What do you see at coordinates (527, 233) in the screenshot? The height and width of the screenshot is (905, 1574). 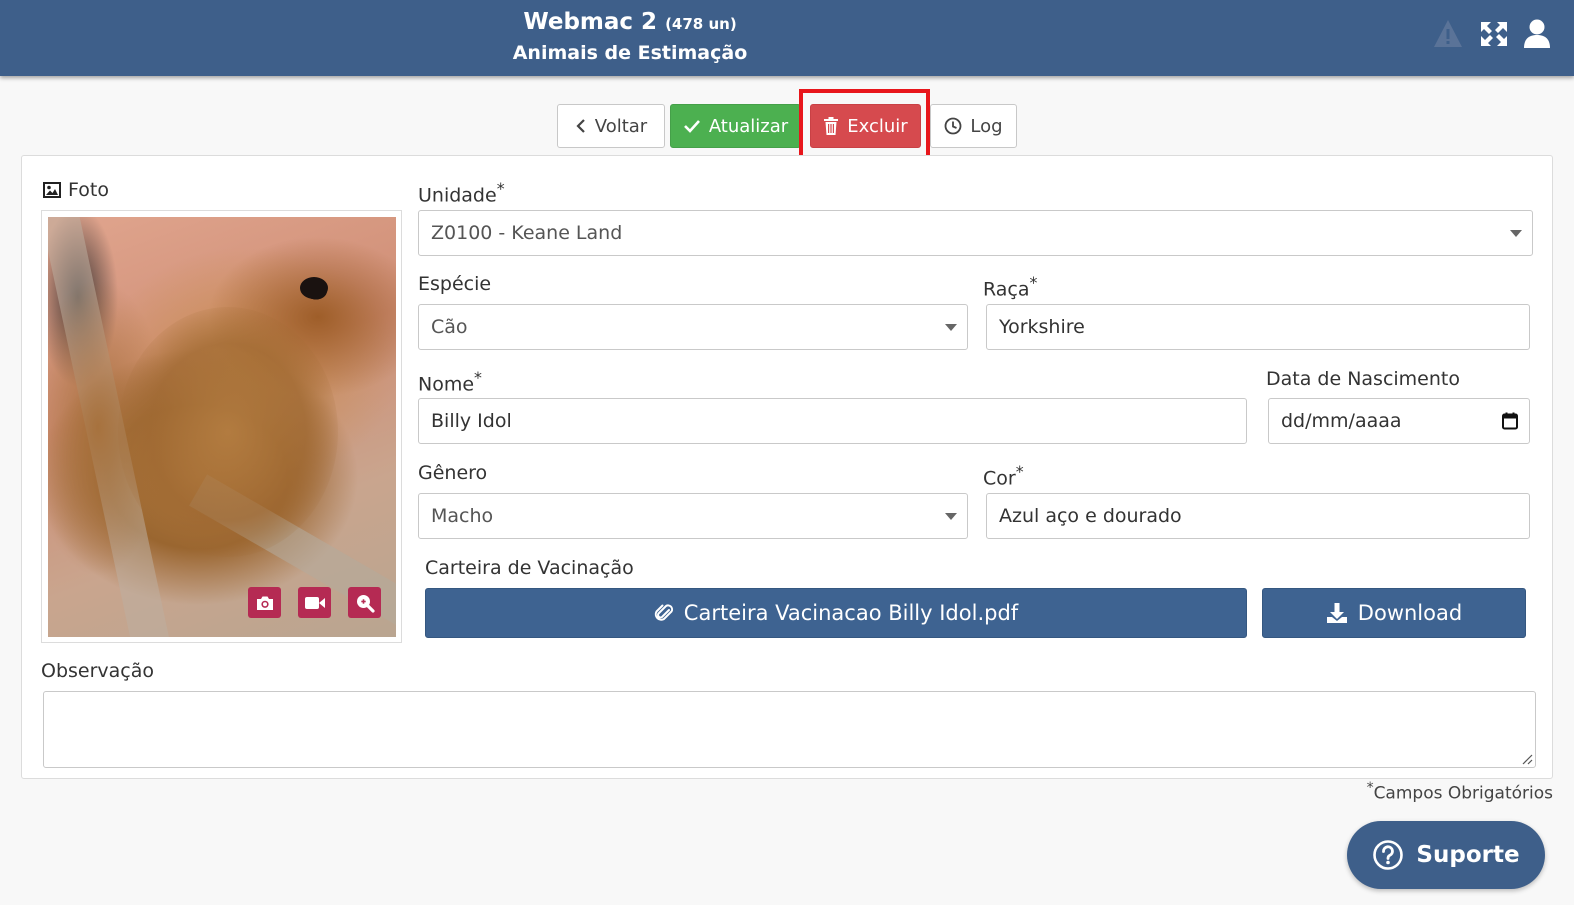 I see `unit-select-value: Z0100 - Keane Land` at bounding box center [527, 233].